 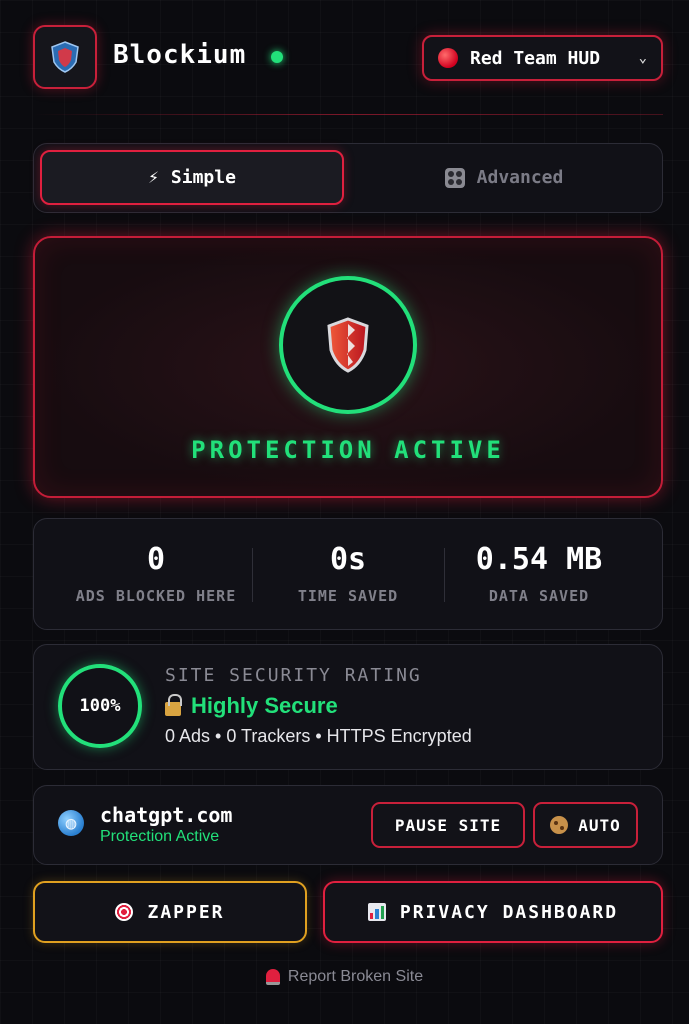 What do you see at coordinates (348, 559) in the screenshot?
I see `stat-value: 0s` at bounding box center [348, 559].